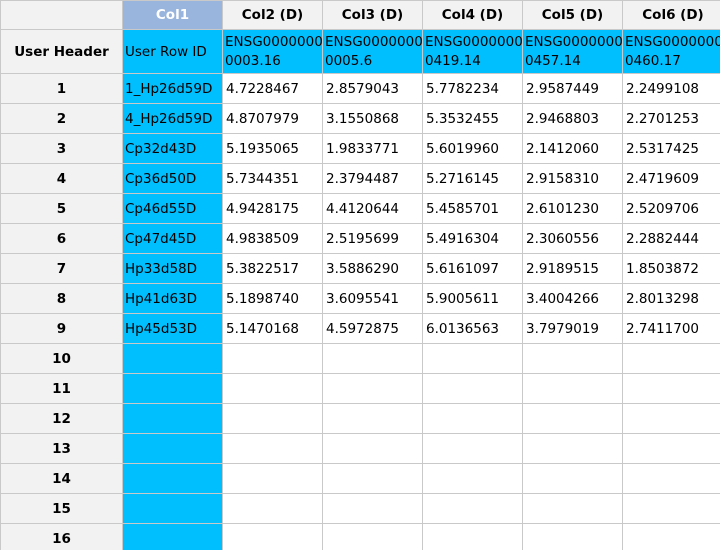 This screenshot has height=550, width=720. Describe the element at coordinates (272, 328) in the screenshot. I see `data-cell: 5.1470168` at that location.